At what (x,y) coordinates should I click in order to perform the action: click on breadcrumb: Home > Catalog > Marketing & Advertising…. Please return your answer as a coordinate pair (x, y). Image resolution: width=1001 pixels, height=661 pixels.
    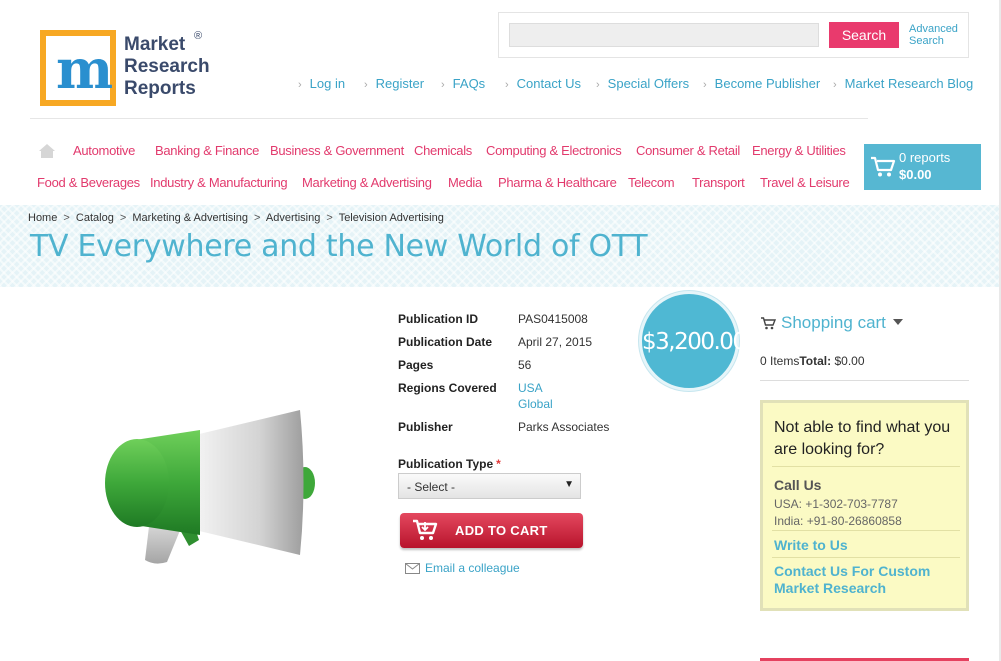
    Looking at the image, I should click on (236, 218).